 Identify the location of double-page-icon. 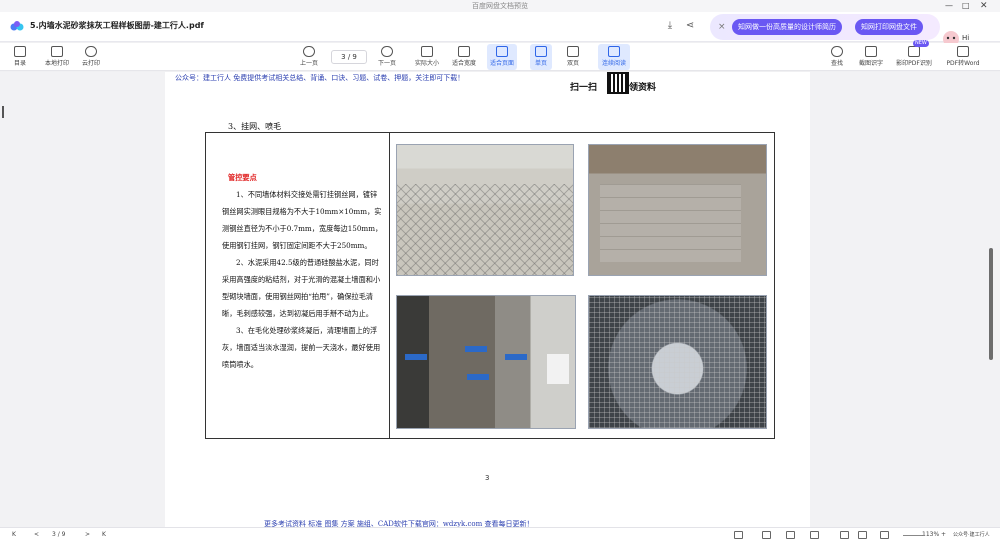
(573, 51).